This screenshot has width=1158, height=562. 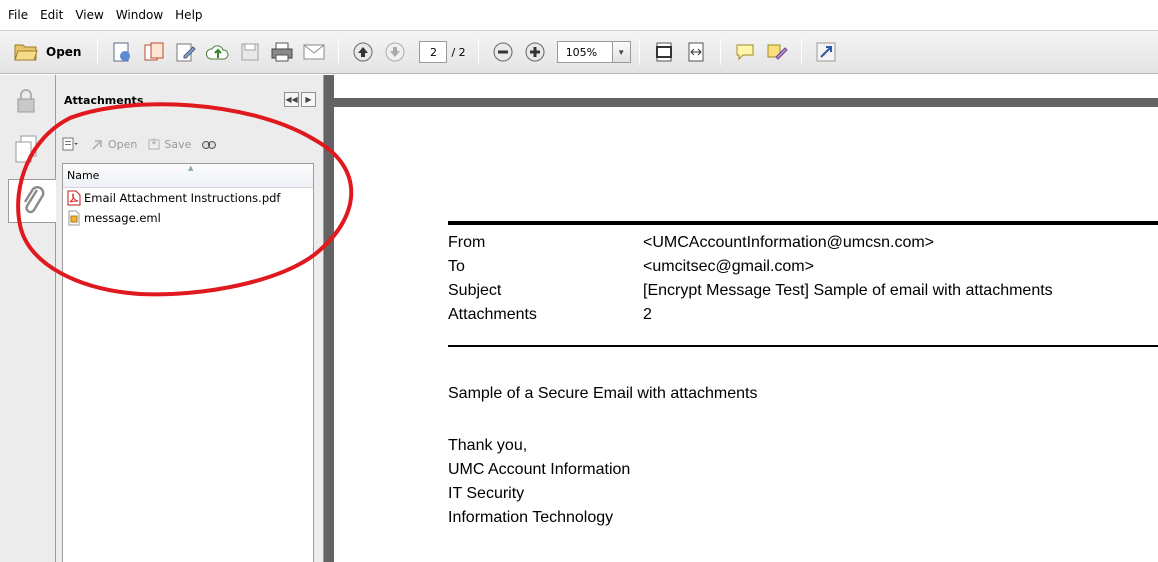 I want to click on header-label: To, so click(x=456, y=266).